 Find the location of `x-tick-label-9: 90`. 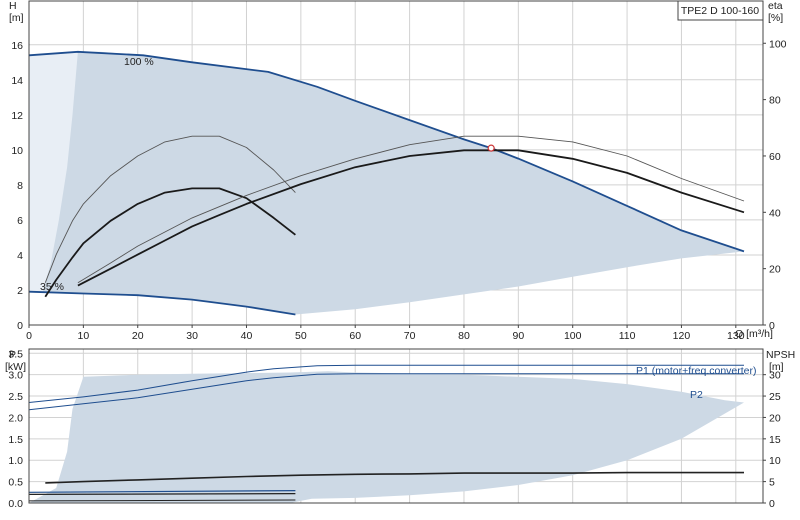

x-tick-label-9: 90 is located at coordinates (518, 336).